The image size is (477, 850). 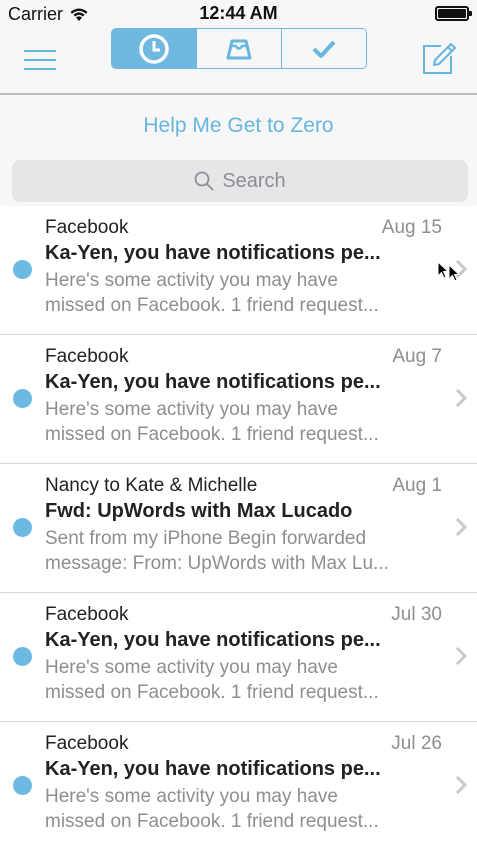 What do you see at coordinates (204, 181) in the screenshot?
I see `search-icon` at bounding box center [204, 181].